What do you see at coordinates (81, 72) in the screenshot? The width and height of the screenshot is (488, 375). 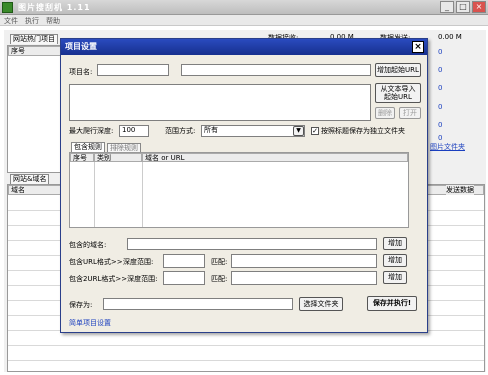 I see `project-name-label: 项目名:` at bounding box center [81, 72].